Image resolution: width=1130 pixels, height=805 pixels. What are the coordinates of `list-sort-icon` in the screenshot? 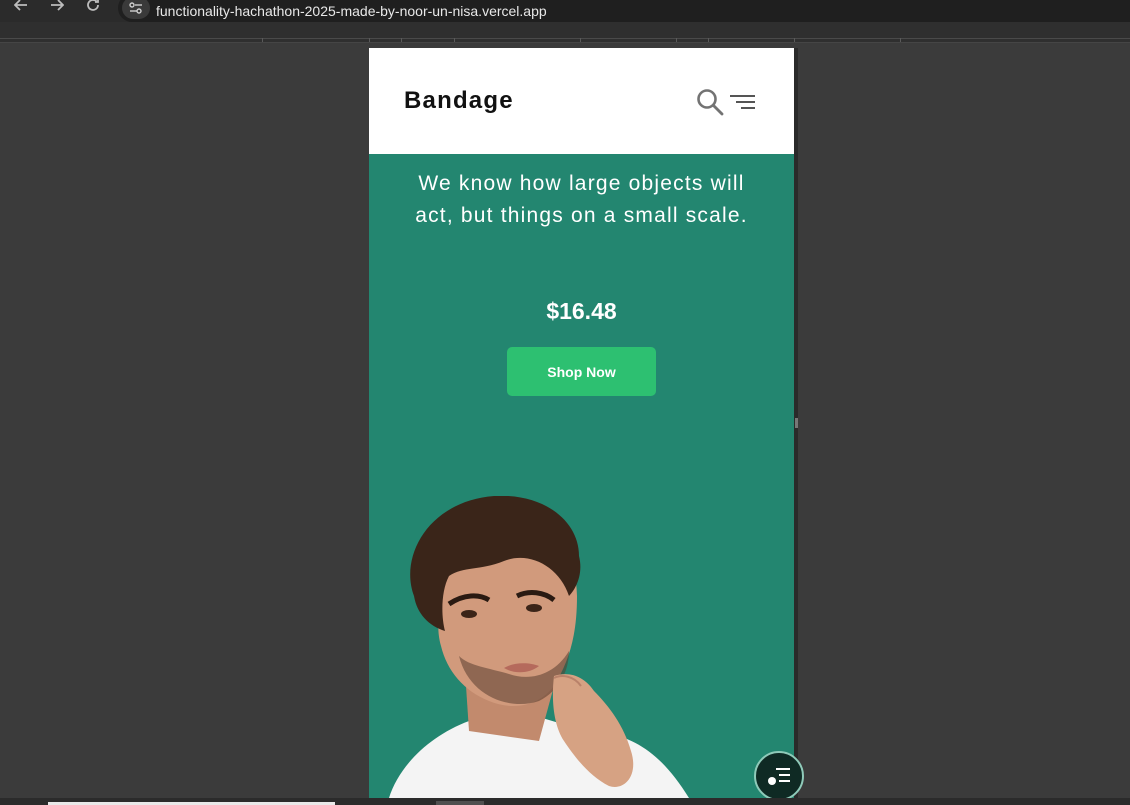 It's located at (779, 776).